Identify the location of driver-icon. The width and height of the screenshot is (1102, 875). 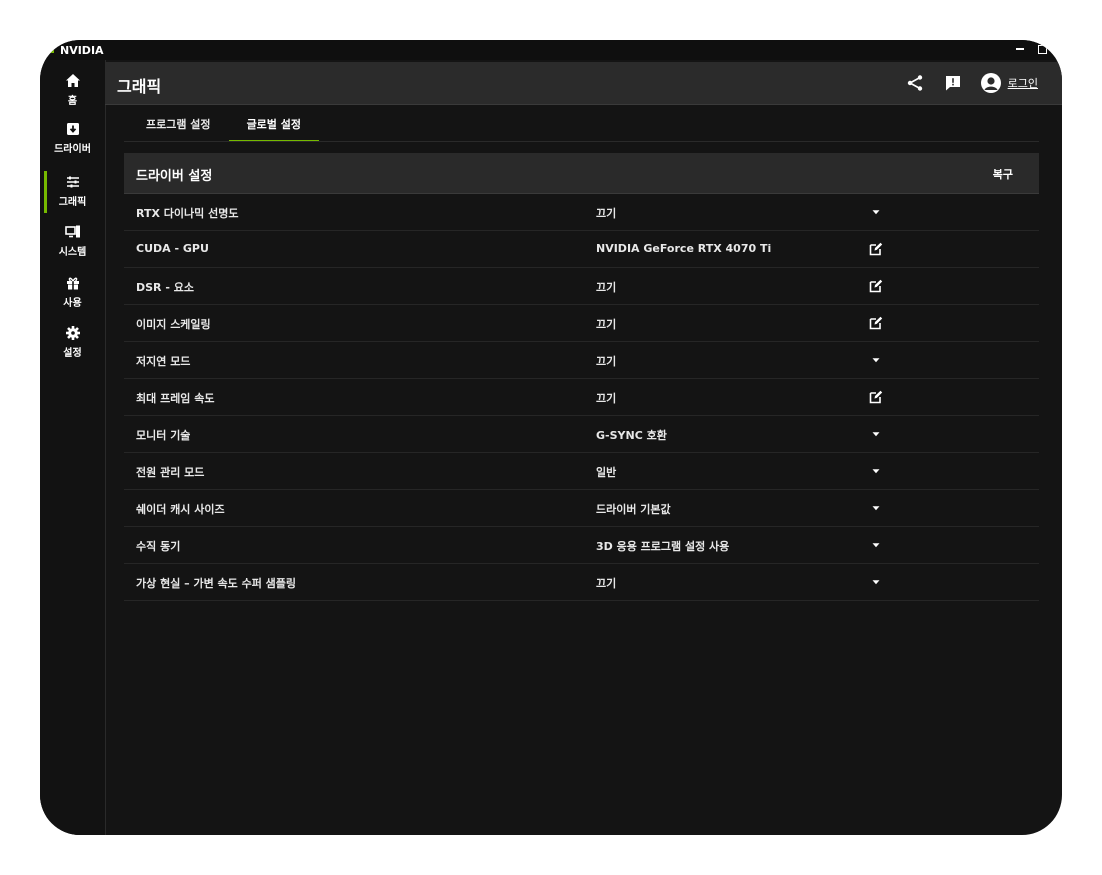
(73, 129).